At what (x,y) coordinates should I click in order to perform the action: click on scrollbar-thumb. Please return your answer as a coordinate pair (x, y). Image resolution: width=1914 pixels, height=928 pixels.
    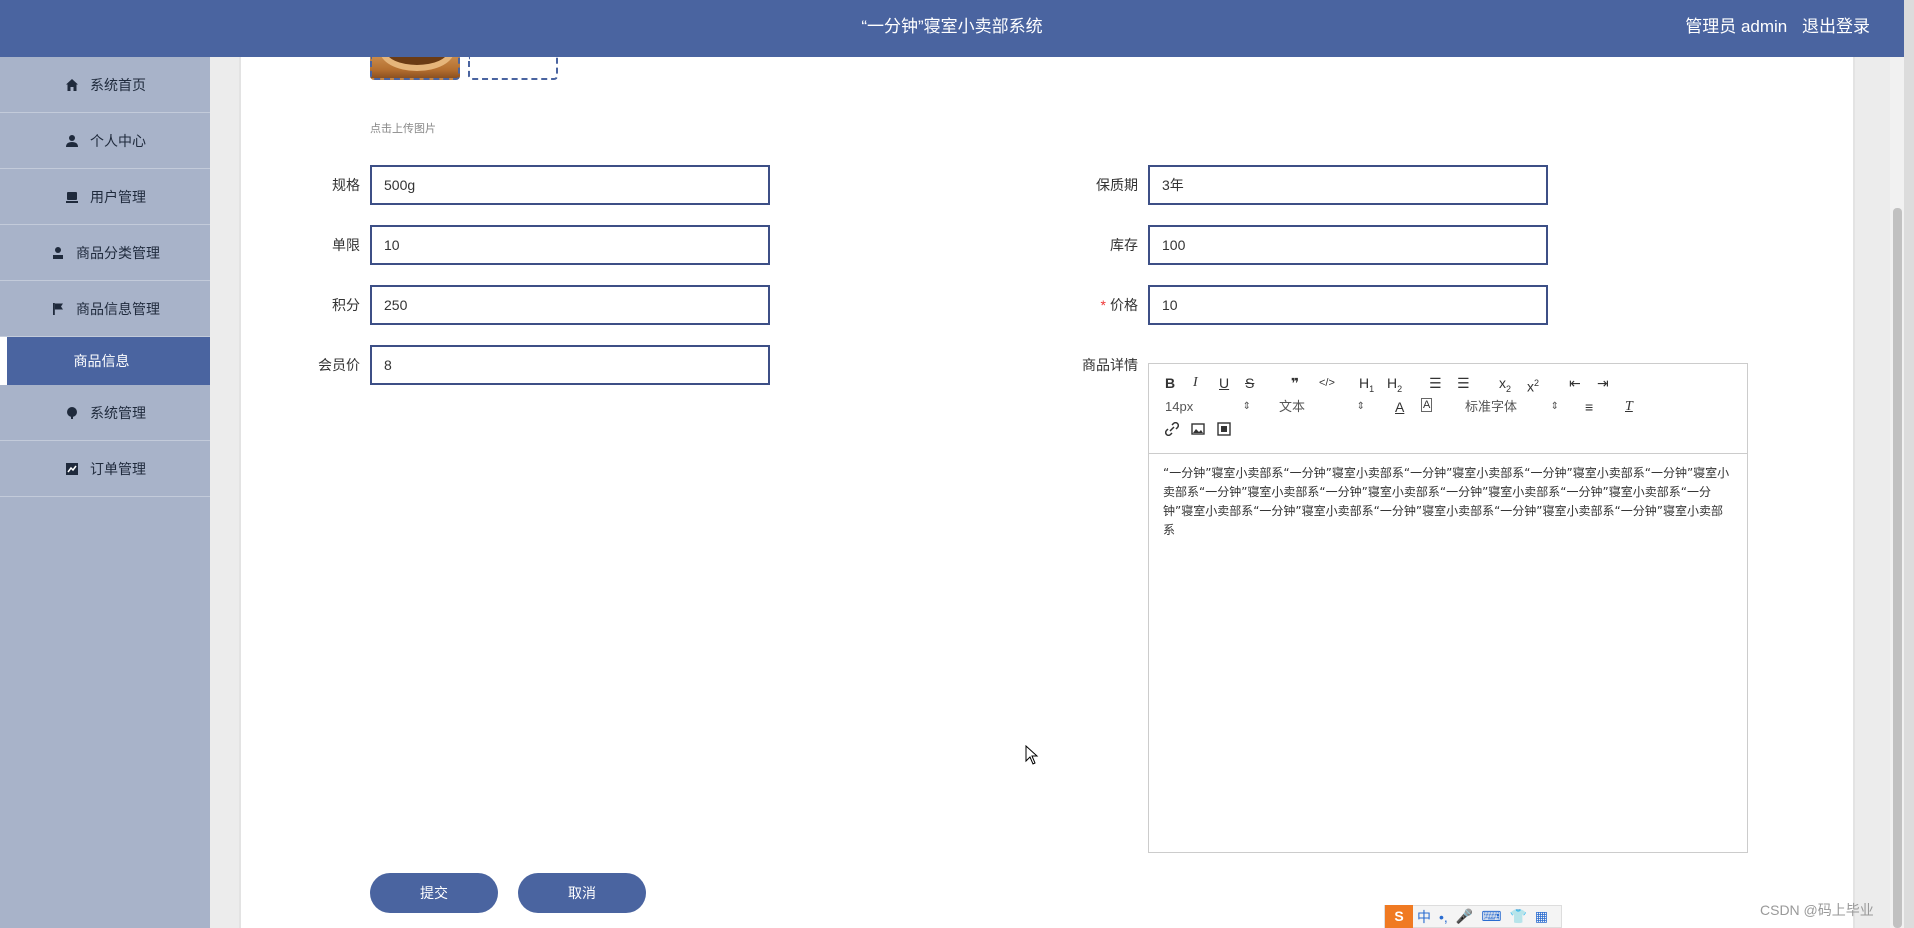
    Looking at the image, I should click on (1897, 568).